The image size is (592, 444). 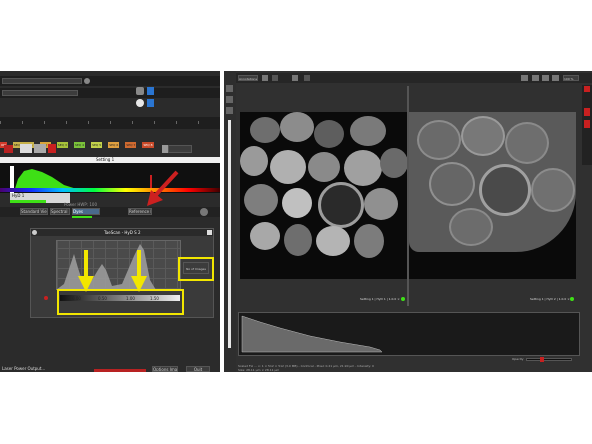 I want to click on blue-info-icon, so click(x=150, y=91).